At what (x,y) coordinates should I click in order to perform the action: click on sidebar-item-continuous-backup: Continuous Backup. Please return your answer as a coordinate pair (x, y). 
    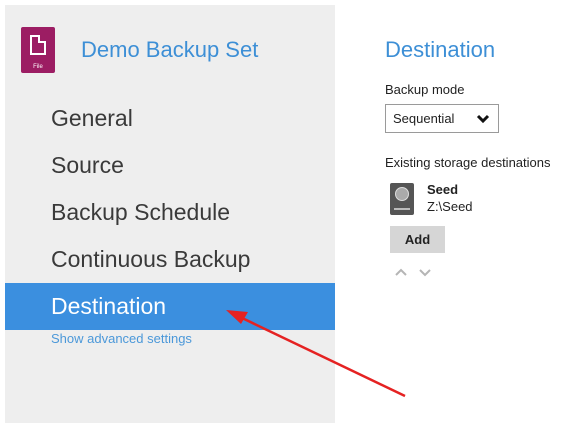
    Looking at the image, I should click on (170, 259).